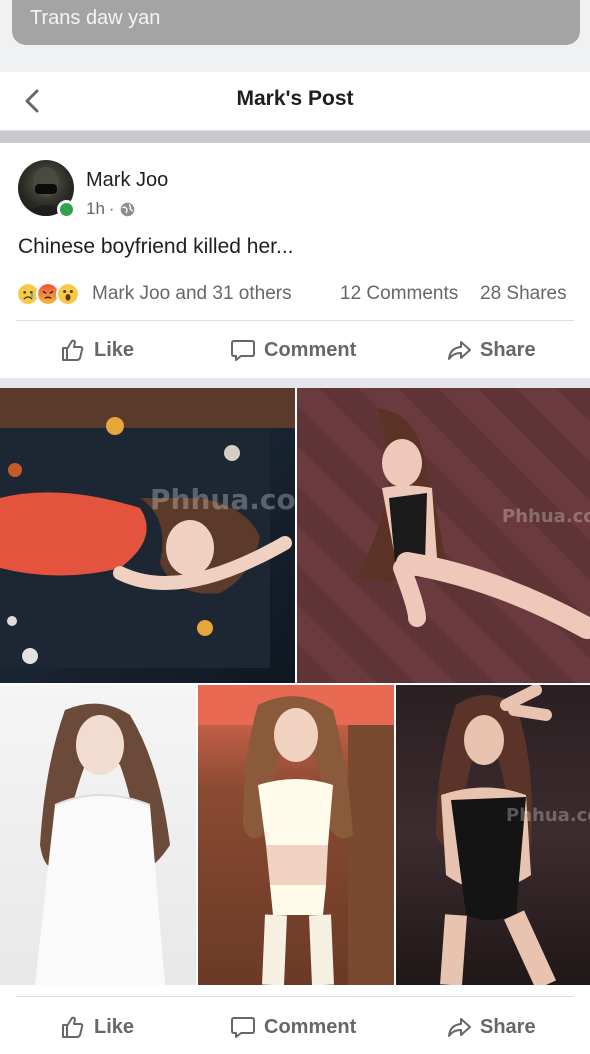 The height and width of the screenshot is (1054, 590). What do you see at coordinates (66, 209) in the screenshot?
I see `online-status-dot` at bounding box center [66, 209].